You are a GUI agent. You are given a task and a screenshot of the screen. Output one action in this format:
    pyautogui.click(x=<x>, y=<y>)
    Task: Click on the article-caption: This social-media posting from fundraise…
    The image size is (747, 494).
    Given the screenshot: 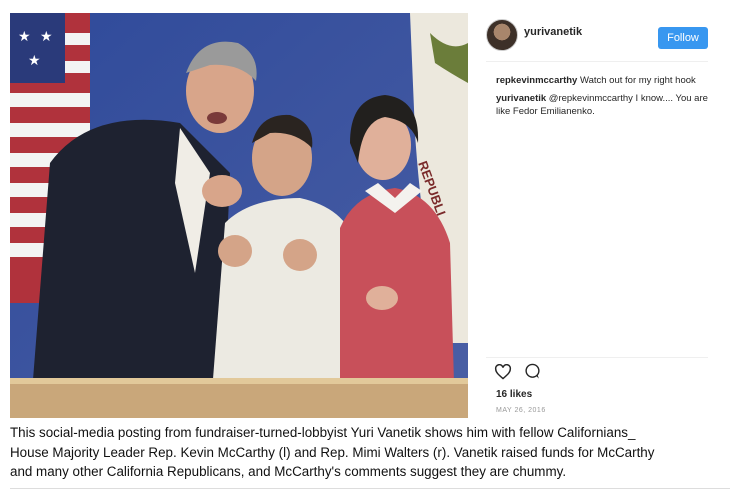 What is the action you would take?
    pyautogui.click(x=370, y=452)
    